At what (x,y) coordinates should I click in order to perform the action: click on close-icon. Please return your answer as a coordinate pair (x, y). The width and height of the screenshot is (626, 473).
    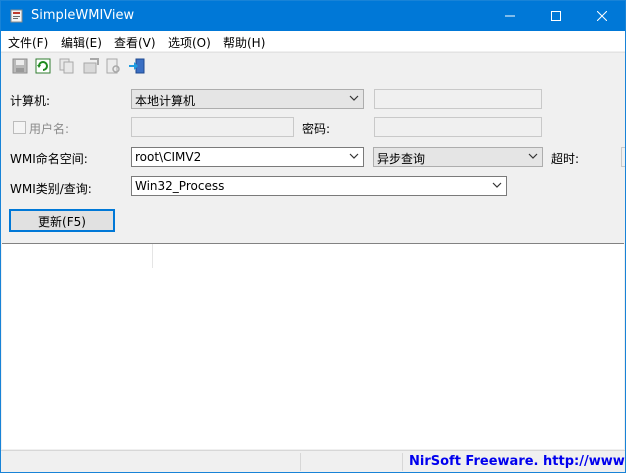
    Looking at the image, I should click on (602, 16).